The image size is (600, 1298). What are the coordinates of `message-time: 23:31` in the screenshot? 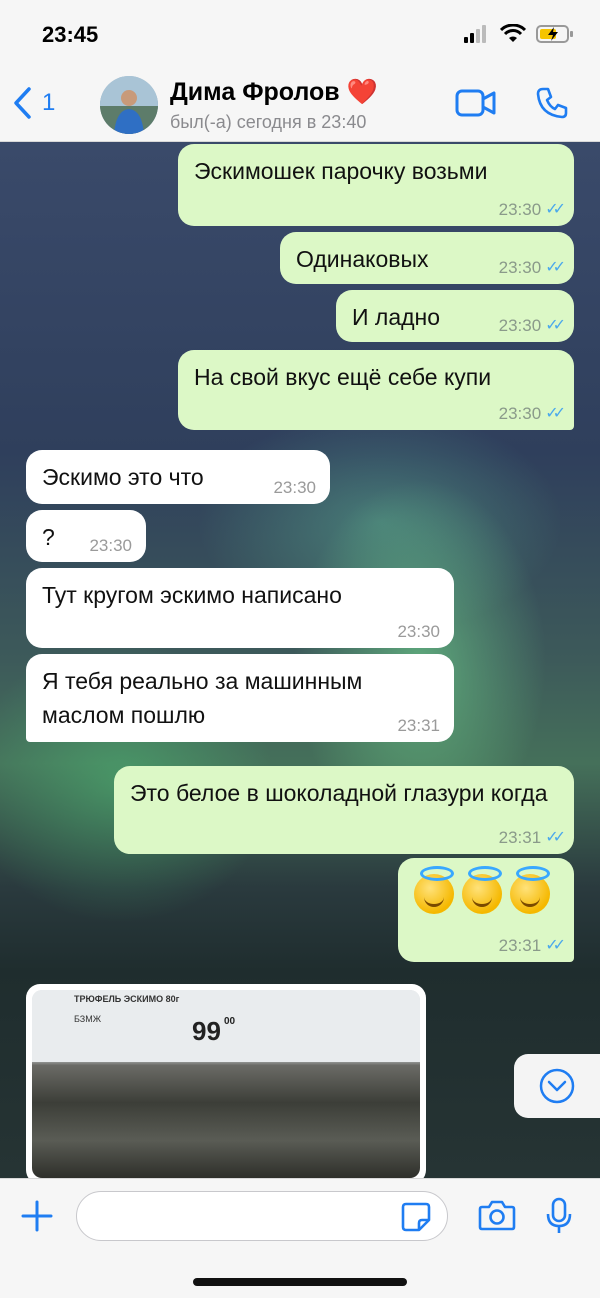 It's located at (418, 725).